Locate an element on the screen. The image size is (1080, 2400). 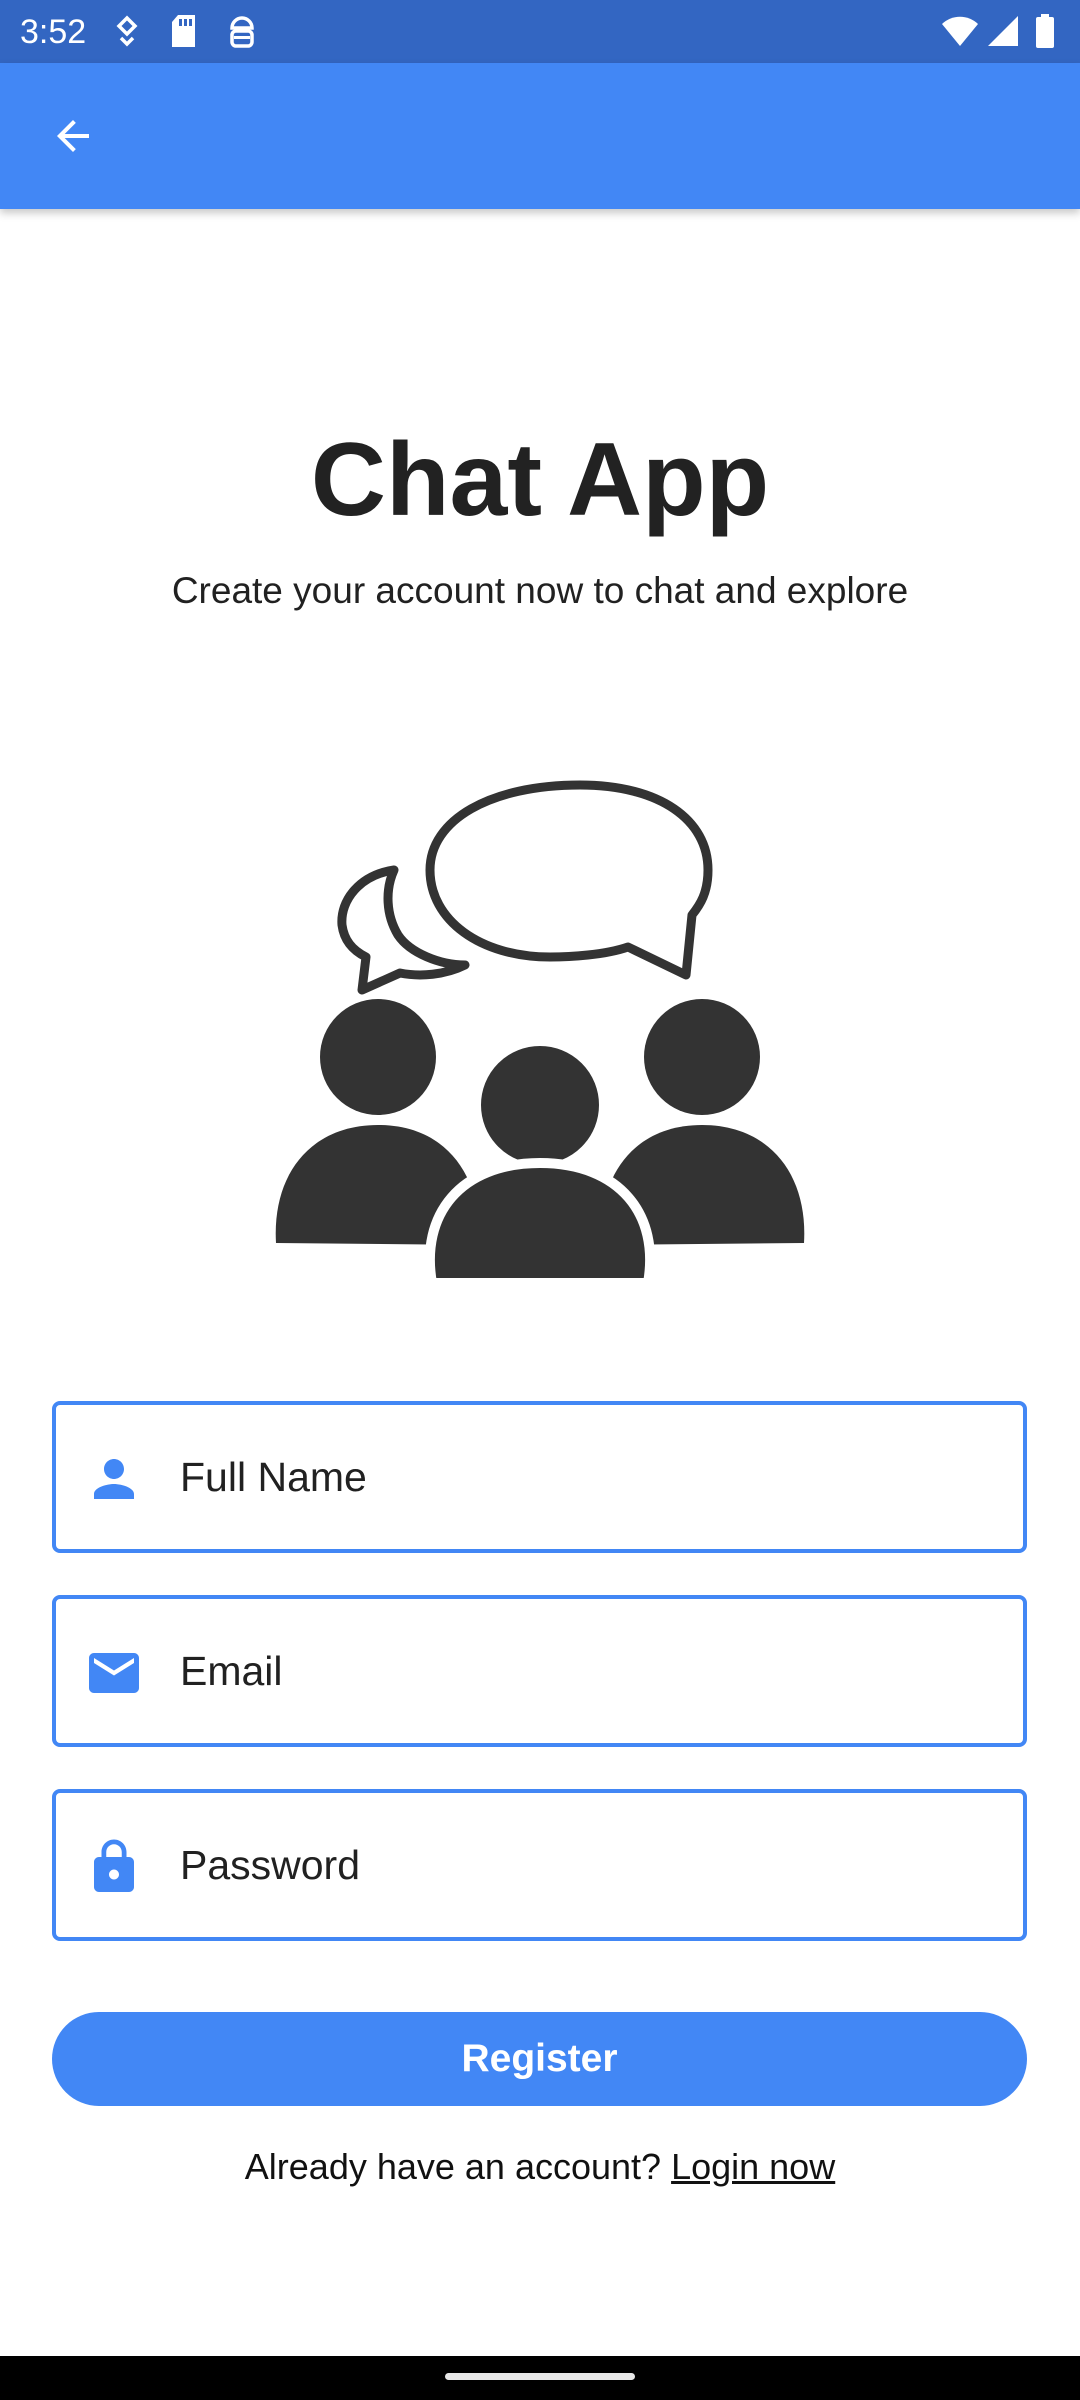
hero-illustration is located at coordinates (540, 1035).